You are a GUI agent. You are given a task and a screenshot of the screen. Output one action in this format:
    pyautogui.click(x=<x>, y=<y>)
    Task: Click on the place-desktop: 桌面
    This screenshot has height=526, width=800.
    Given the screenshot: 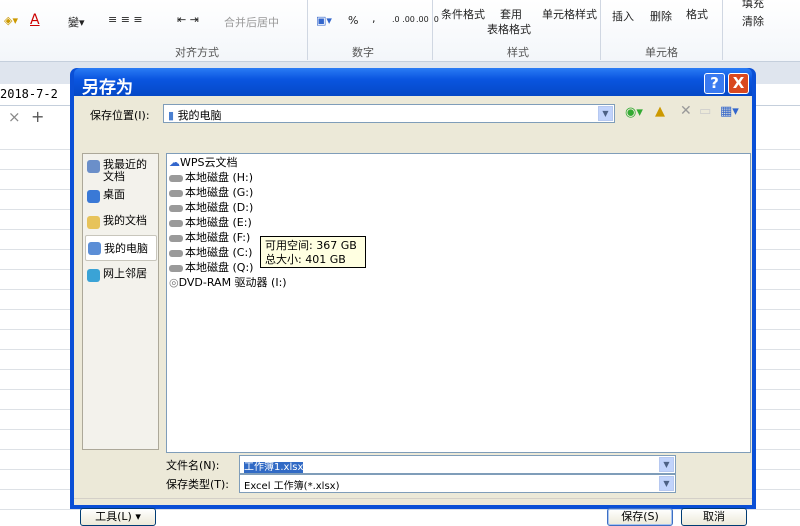 What is the action you would take?
    pyautogui.click(x=121, y=195)
    